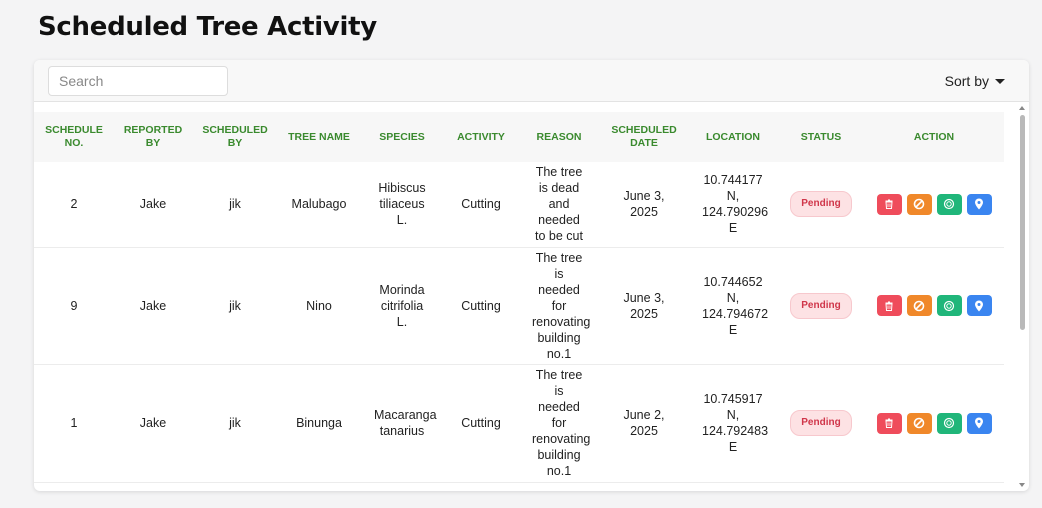  I want to click on cell-species: Macaranga tanarius, so click(402, 423).